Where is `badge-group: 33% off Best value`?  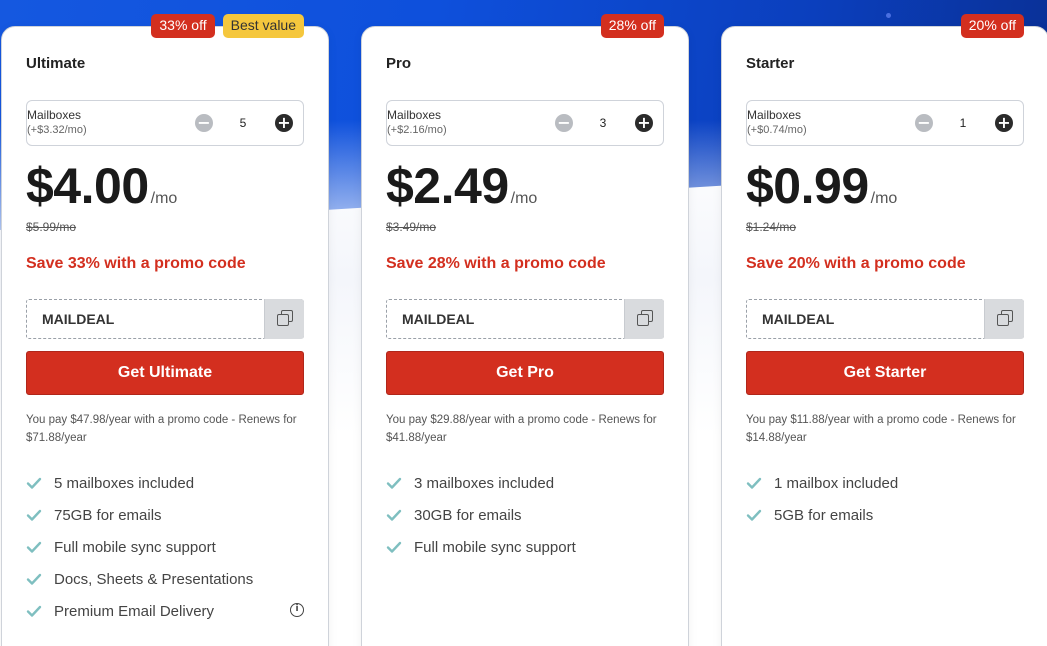 badge-group: 33% off Best value is located at coordinates (227, 26).